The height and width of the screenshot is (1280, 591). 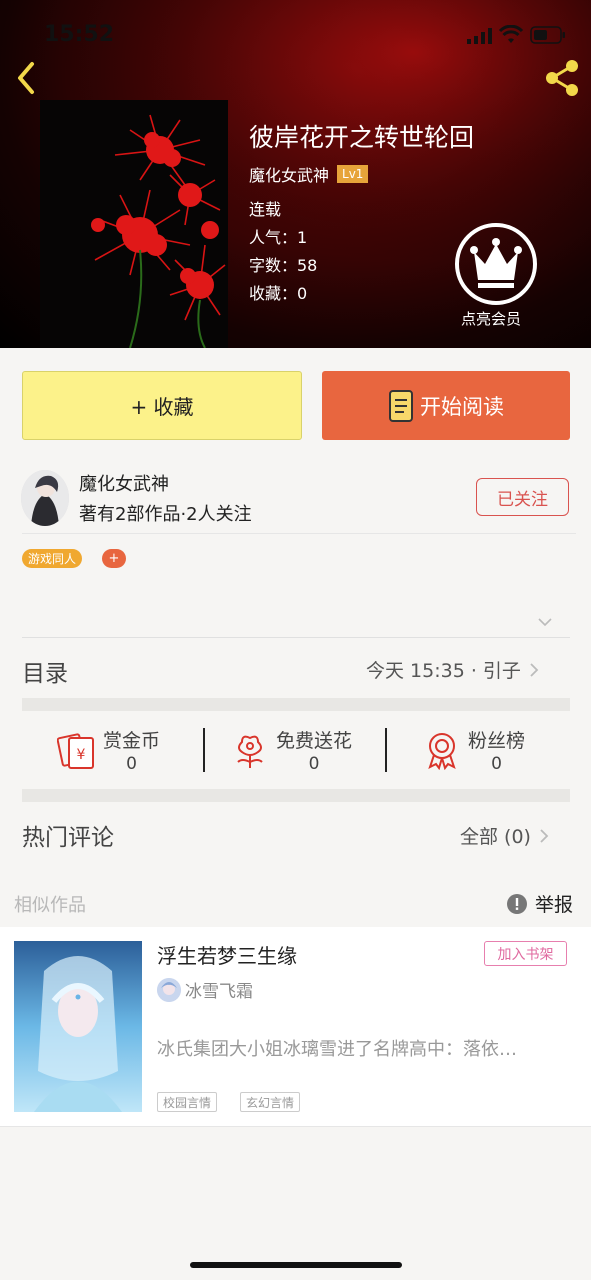 I want to click on author-avatar-image, so click(x=45, y=498).